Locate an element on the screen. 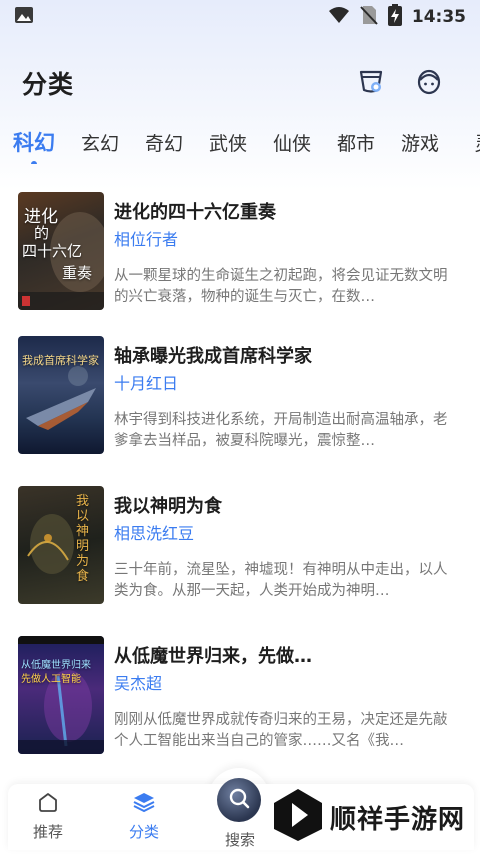  profile-button is located at coordinates (429, 83).